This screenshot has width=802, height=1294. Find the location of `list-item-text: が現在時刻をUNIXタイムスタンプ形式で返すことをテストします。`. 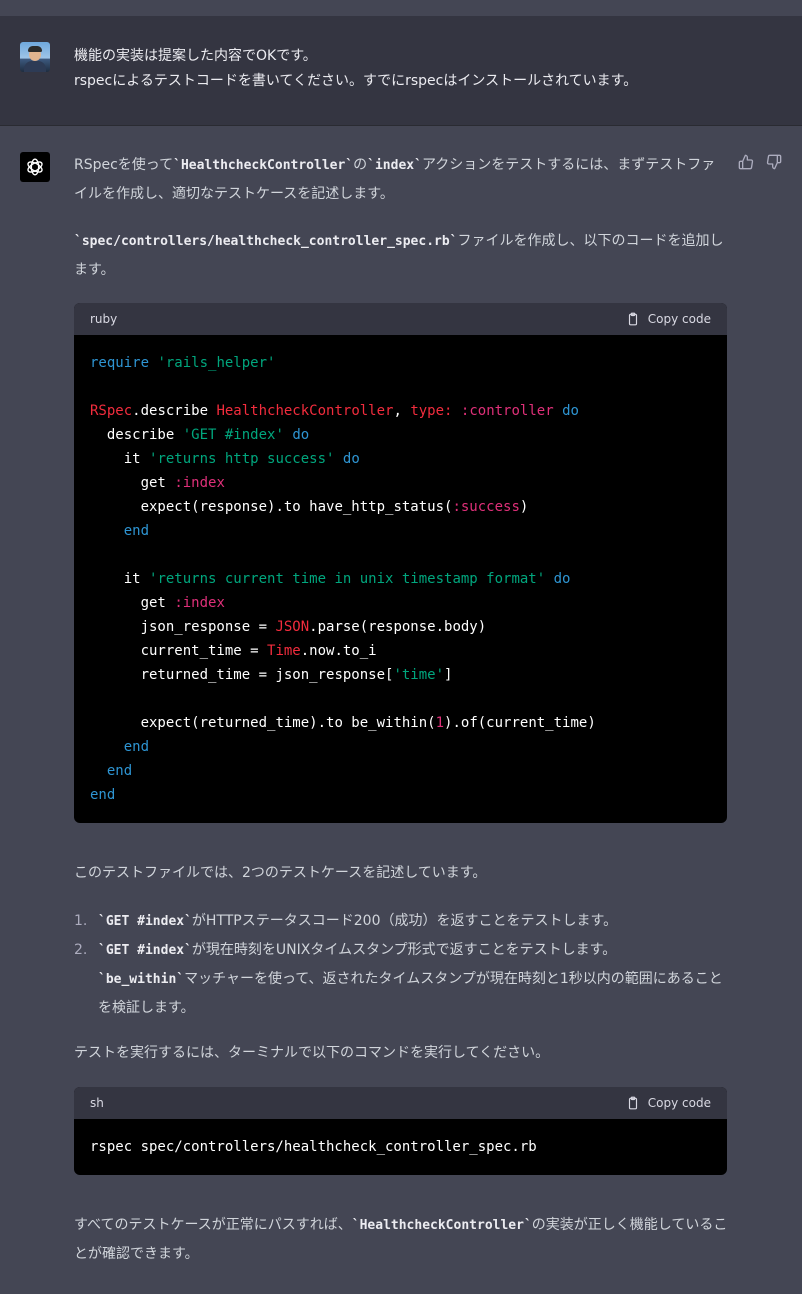

list-item-text: が現在時刻をUNIXタイムスタンプ形式で返すことをテストします。 is located at coordinates (404, 950).